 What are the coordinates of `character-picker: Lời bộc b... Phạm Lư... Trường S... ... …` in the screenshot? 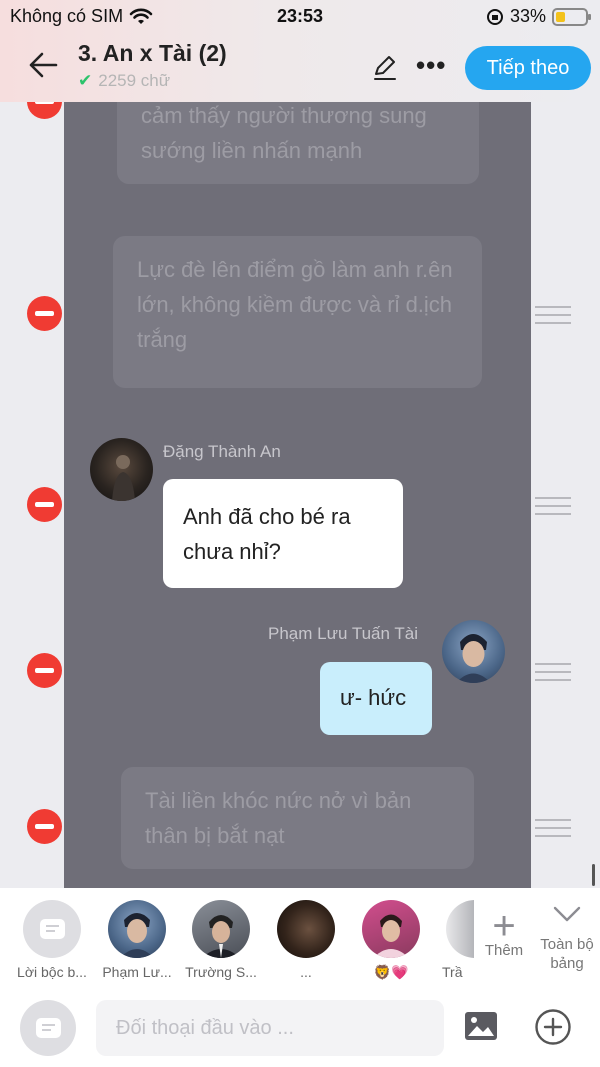 It's located at (300, 938).